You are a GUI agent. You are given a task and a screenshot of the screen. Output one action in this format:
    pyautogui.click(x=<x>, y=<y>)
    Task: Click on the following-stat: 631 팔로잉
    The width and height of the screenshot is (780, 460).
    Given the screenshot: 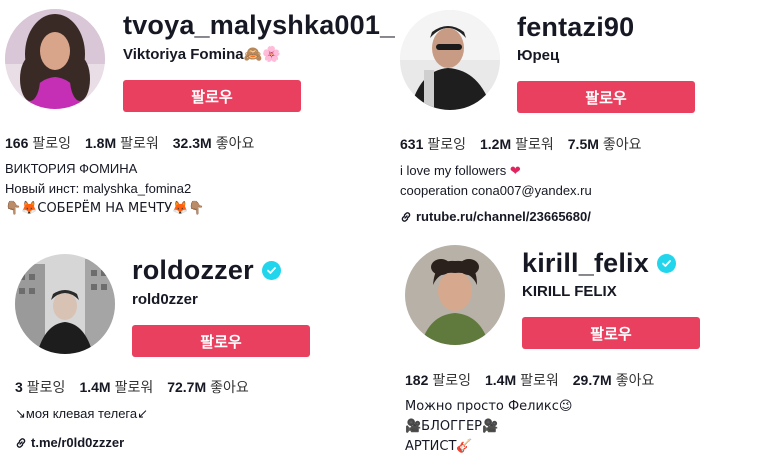 What is the action you would take?
    pyautogui.click(x=433, y=144)
    